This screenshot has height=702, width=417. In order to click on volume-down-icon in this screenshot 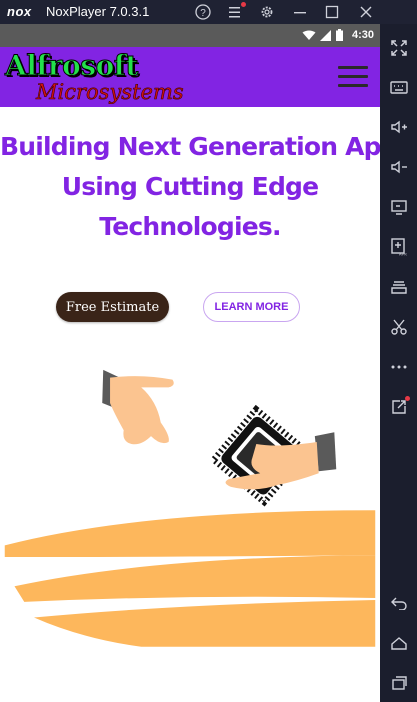, I will do `click(399, 167)`.